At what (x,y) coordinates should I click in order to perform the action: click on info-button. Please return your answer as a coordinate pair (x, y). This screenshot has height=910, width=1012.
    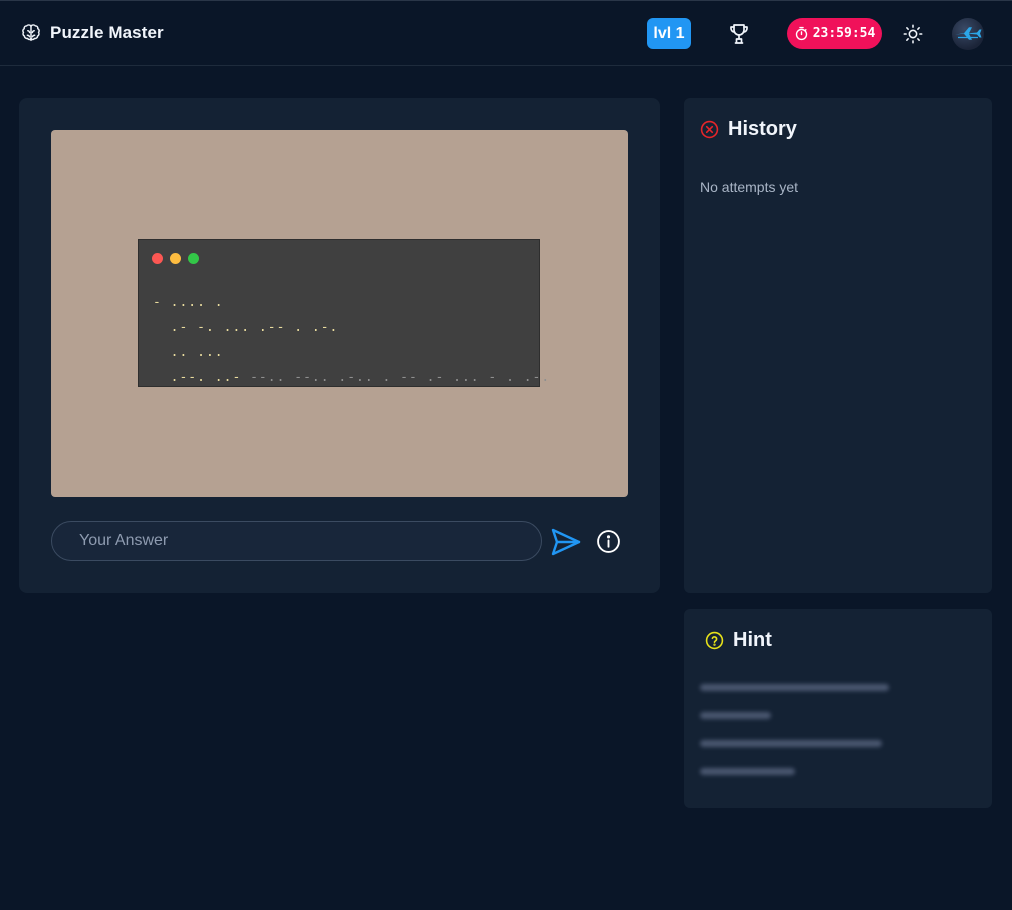
    Looking at the image, I should click on (608, 541).